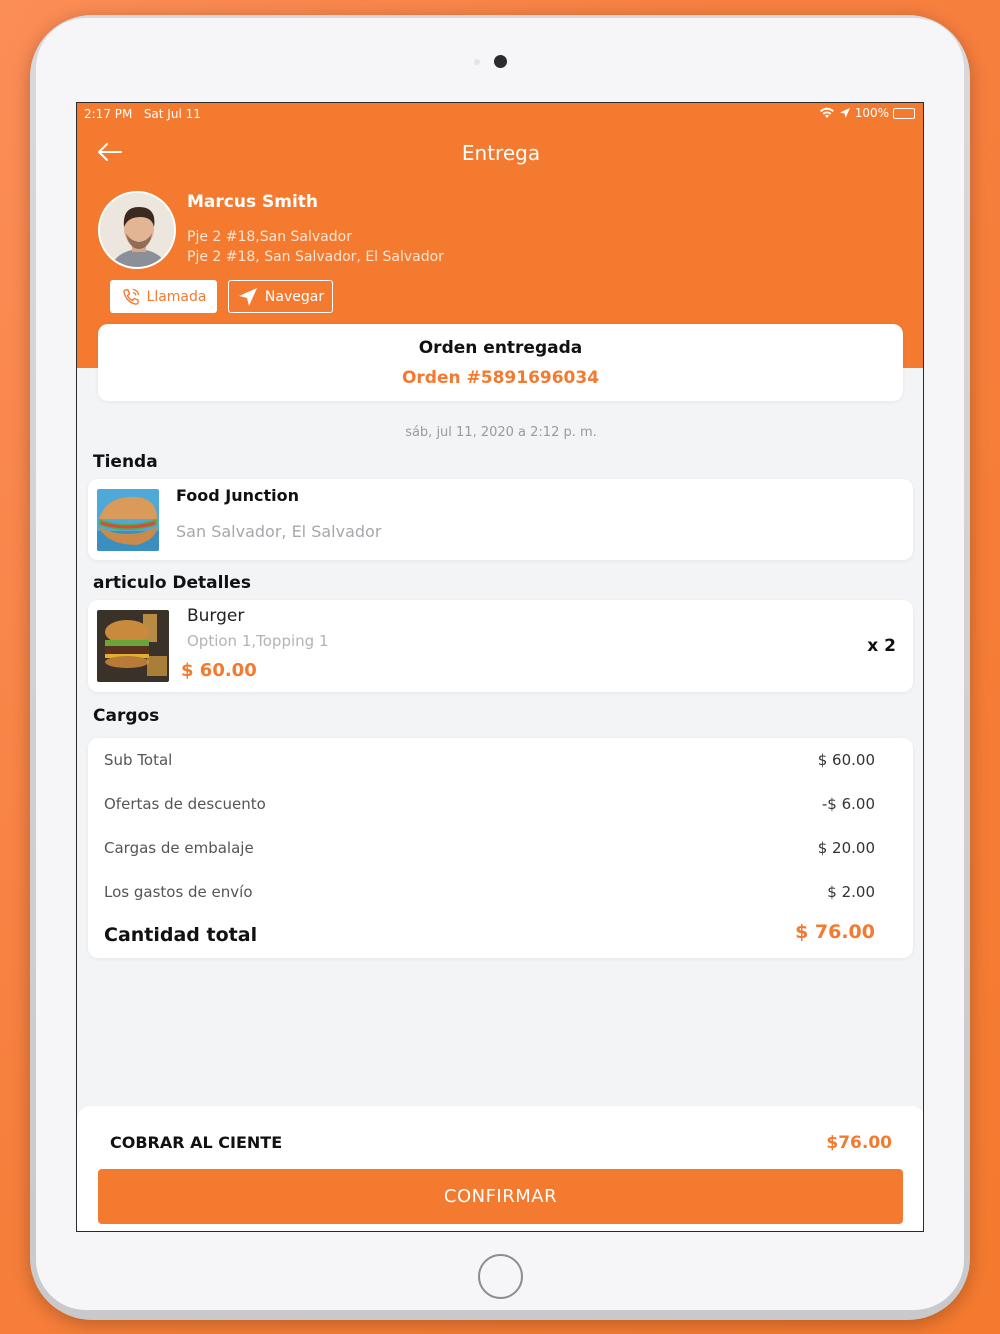 The image size is (1000, 1334). What do you see at coordinates (500, 1276) in the screenshot?
I see `home-button` at bounding box center [500, 1276].